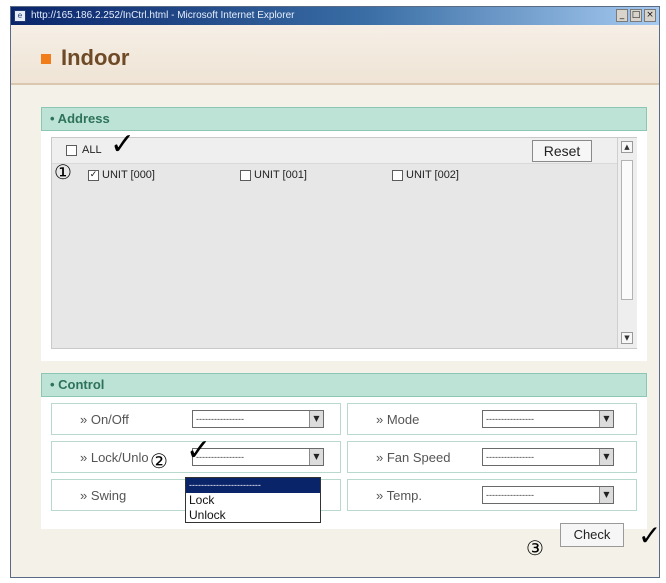  What do you see at coordinates (650, 15) in the screenshot?
I see `close-button: ×` at bounding box center [650, 15].